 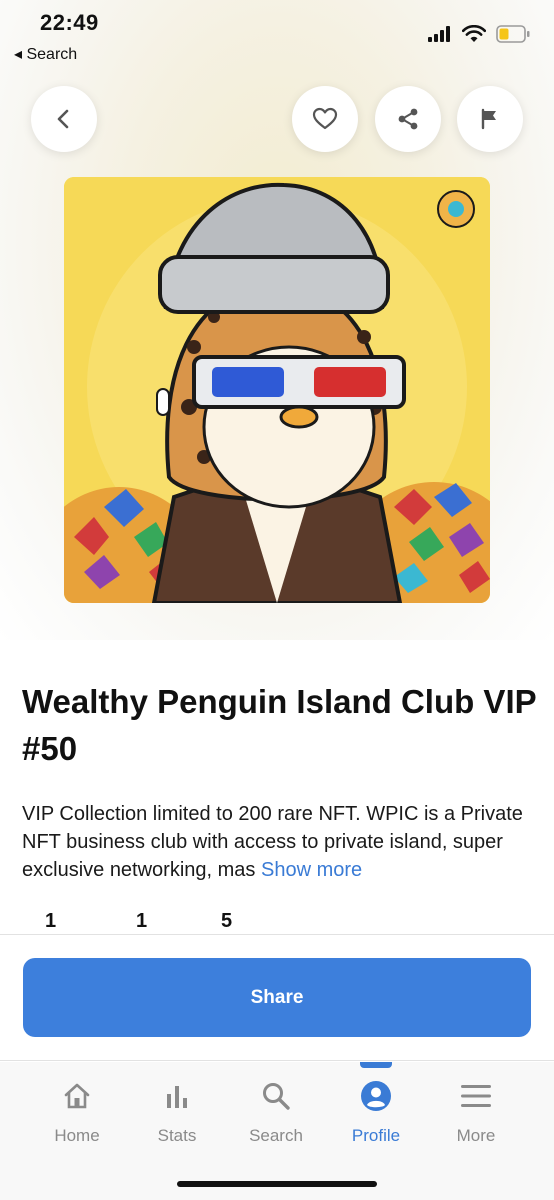 I want to click on share-button: Share, so click(x=277, y=997).